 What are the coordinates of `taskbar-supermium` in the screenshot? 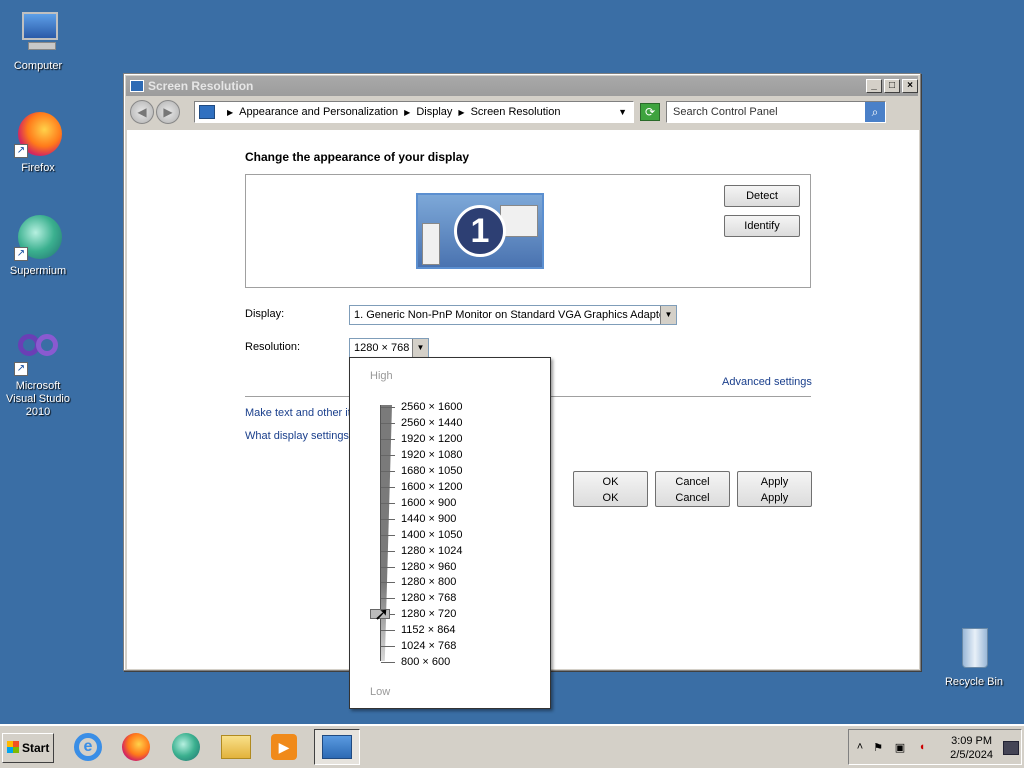 It's located at (186, 747).